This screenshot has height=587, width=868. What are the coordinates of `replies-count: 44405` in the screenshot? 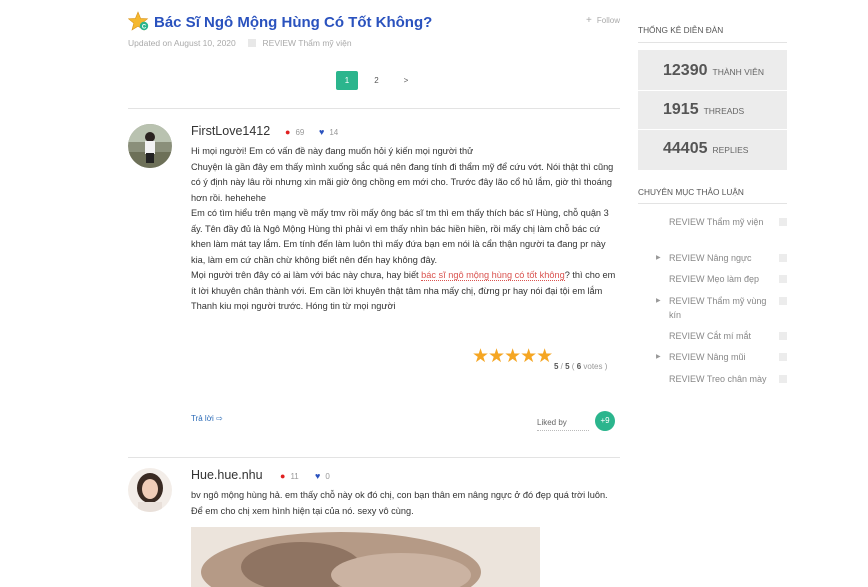 It's located at (685, 148).